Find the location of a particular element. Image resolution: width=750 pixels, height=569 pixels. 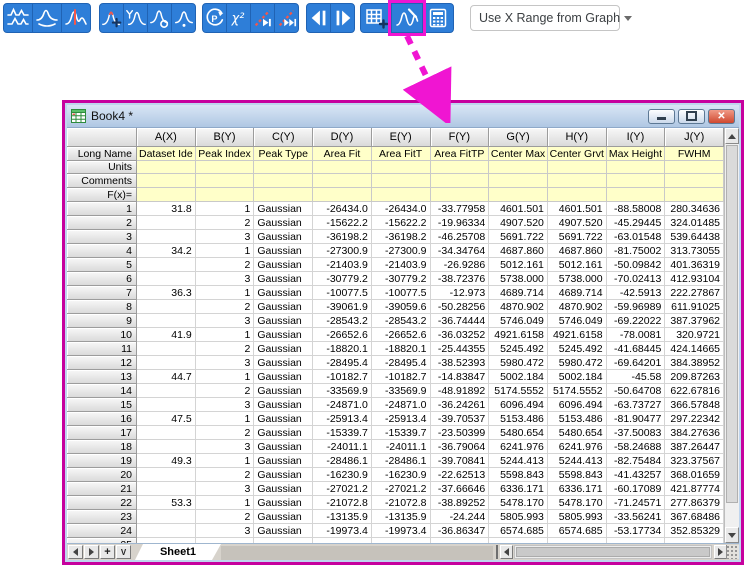

data-cell: -69.22022 is located at coordinates (636, 321).